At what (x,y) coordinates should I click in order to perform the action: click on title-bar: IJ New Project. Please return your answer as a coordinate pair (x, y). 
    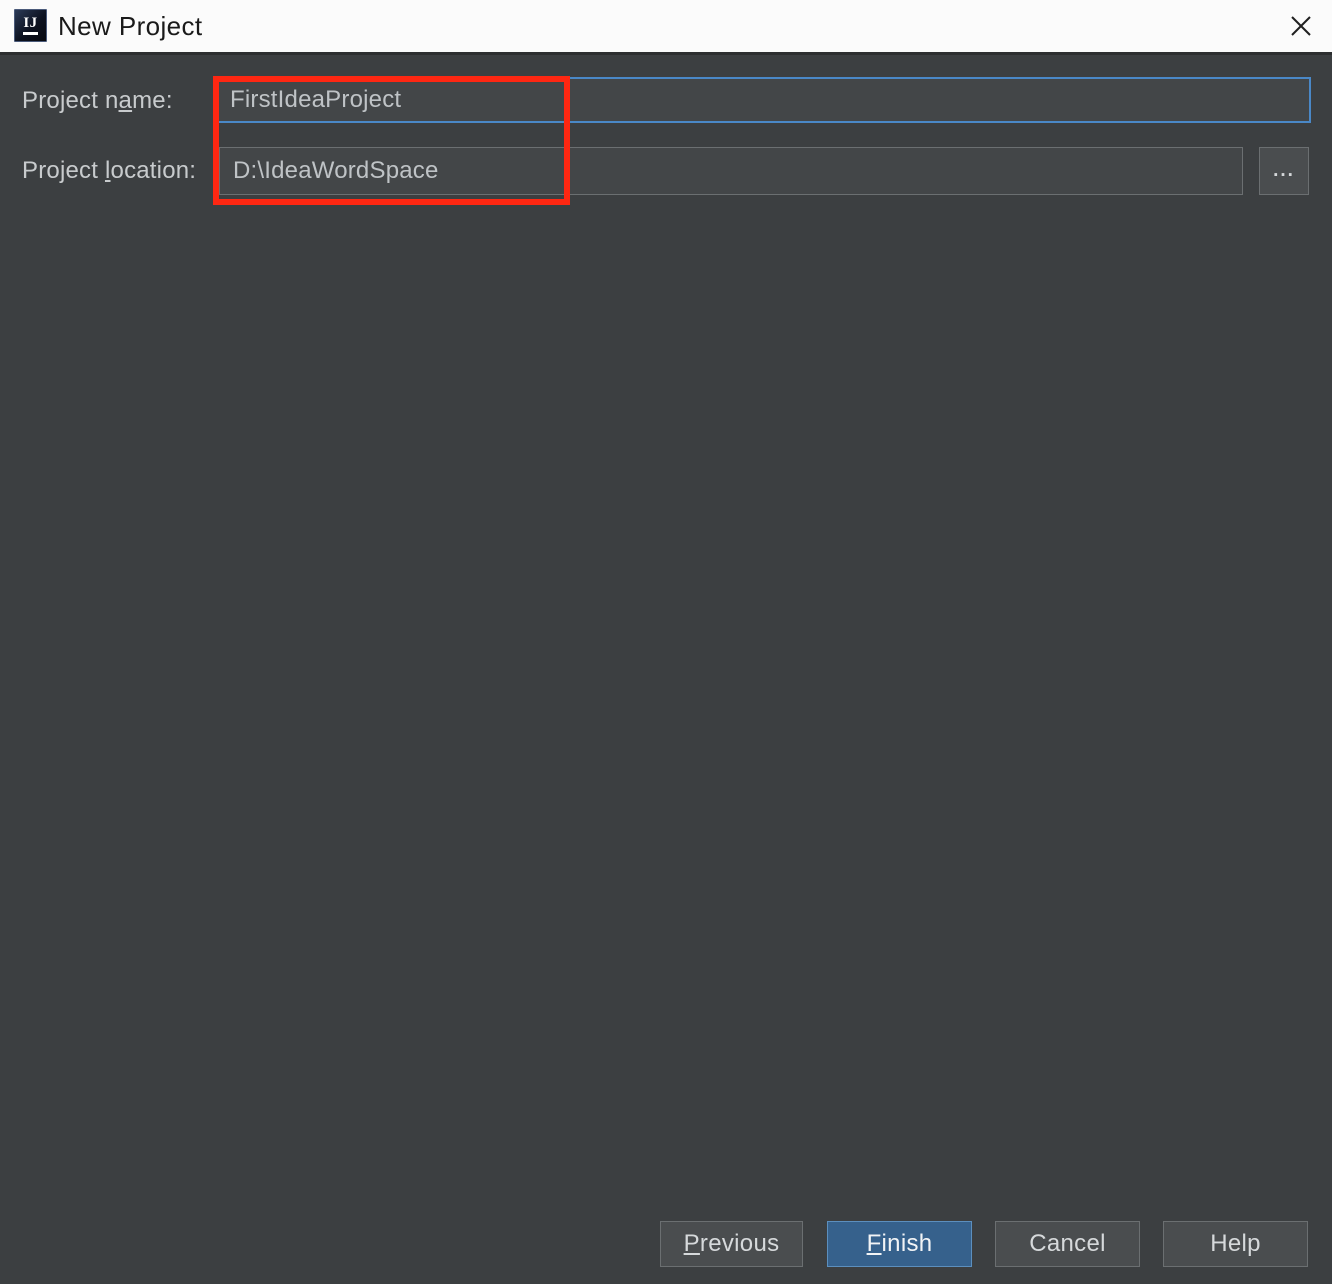
    Looking at the image, I should click on (666, 26).